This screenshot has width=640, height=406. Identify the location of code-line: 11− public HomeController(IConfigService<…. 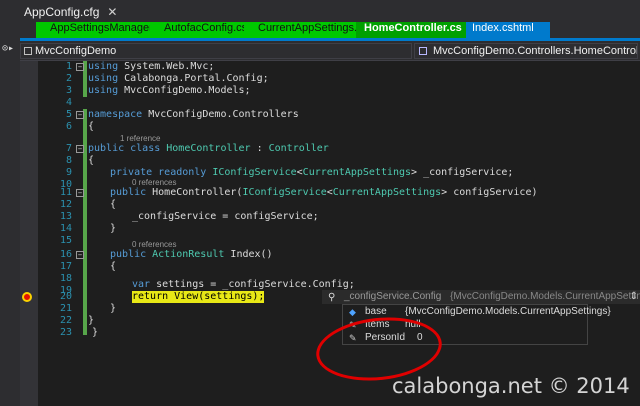
(330, 193).